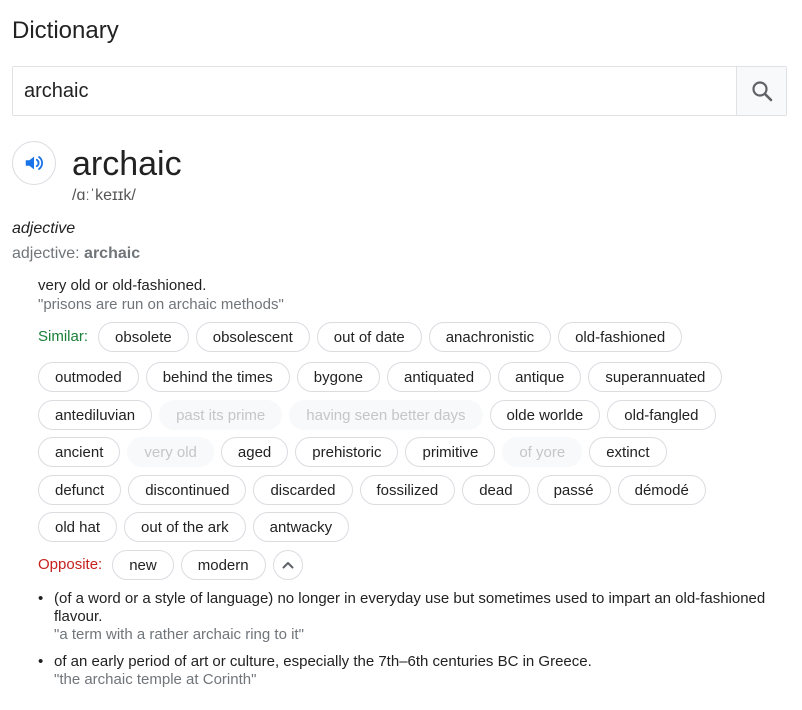 This screenshot has height=710, width=802. I want to click on page-title: Dictionary, so click(65, 30).